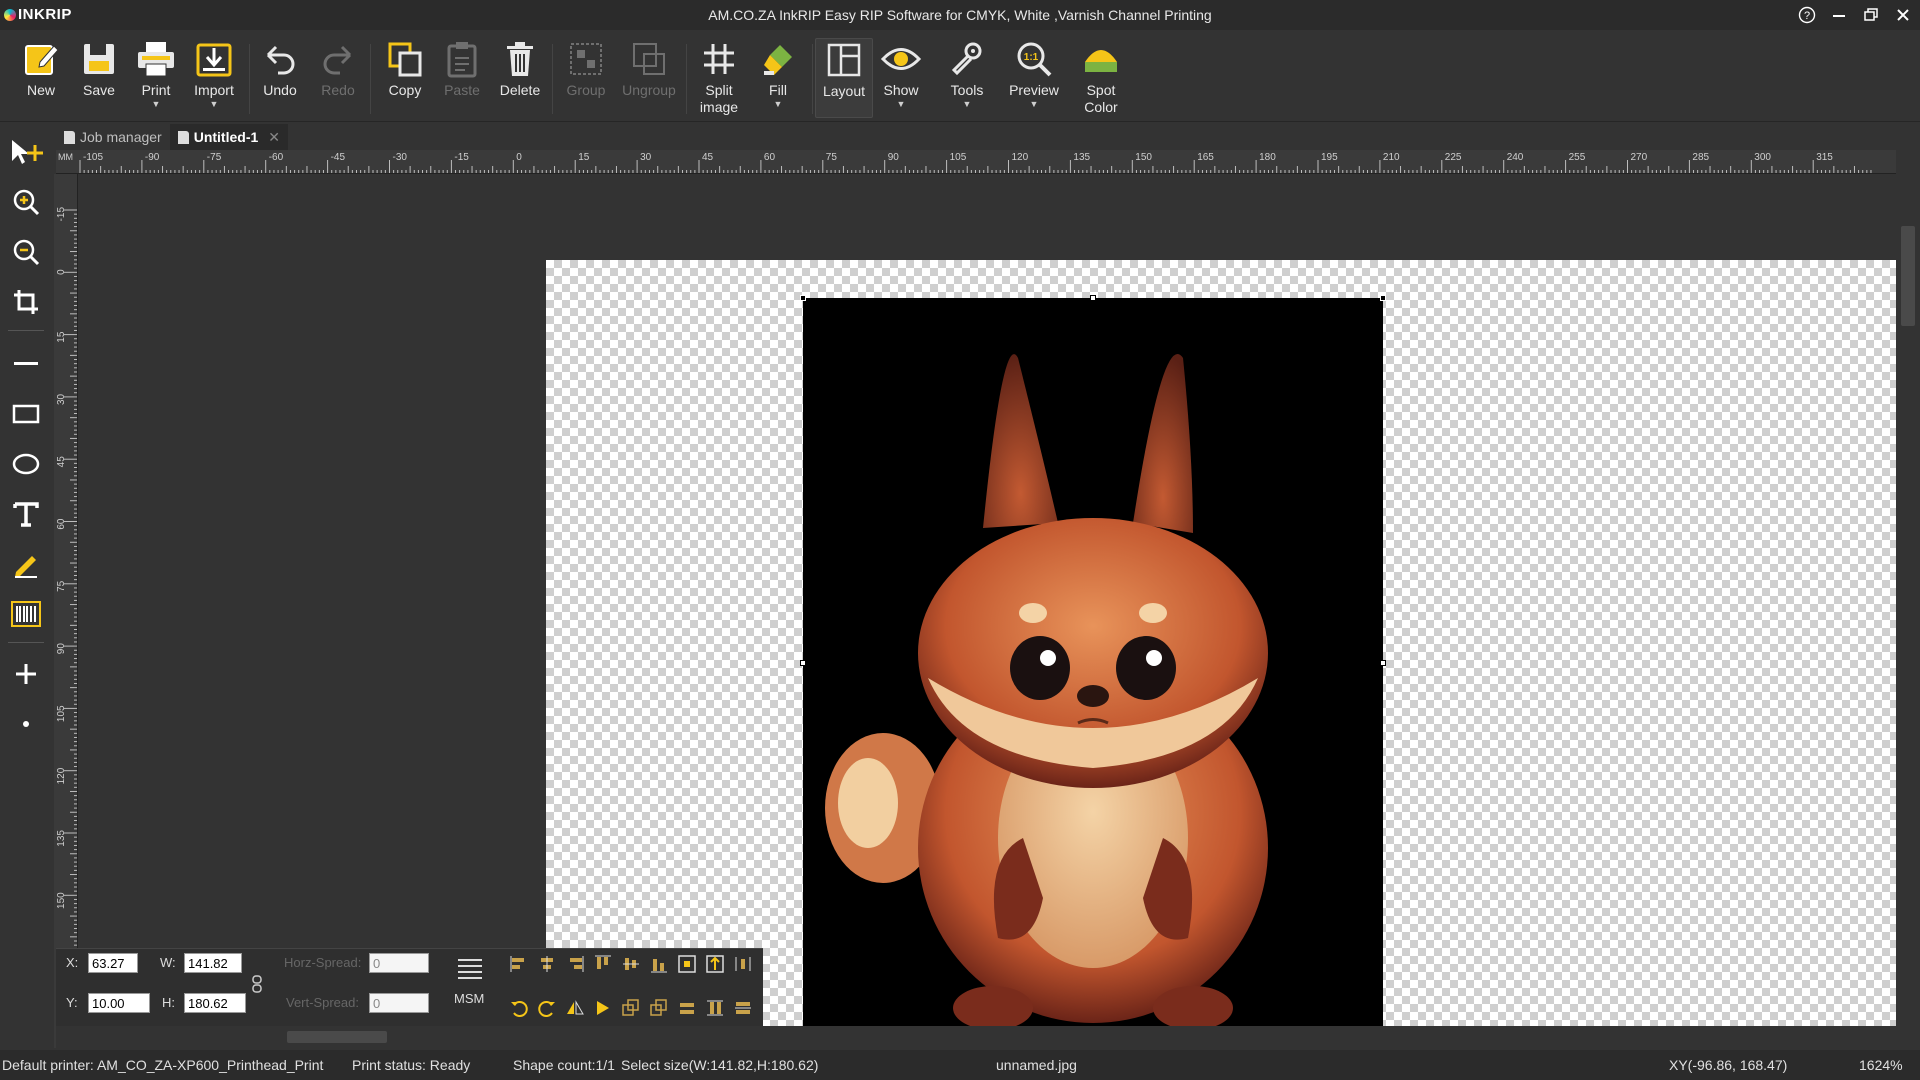 This screenshot has width=1920, height=1080. Describe the element at coordinates (1081, 157) in the screenshot. I see `ruler-label: 135` at that location.